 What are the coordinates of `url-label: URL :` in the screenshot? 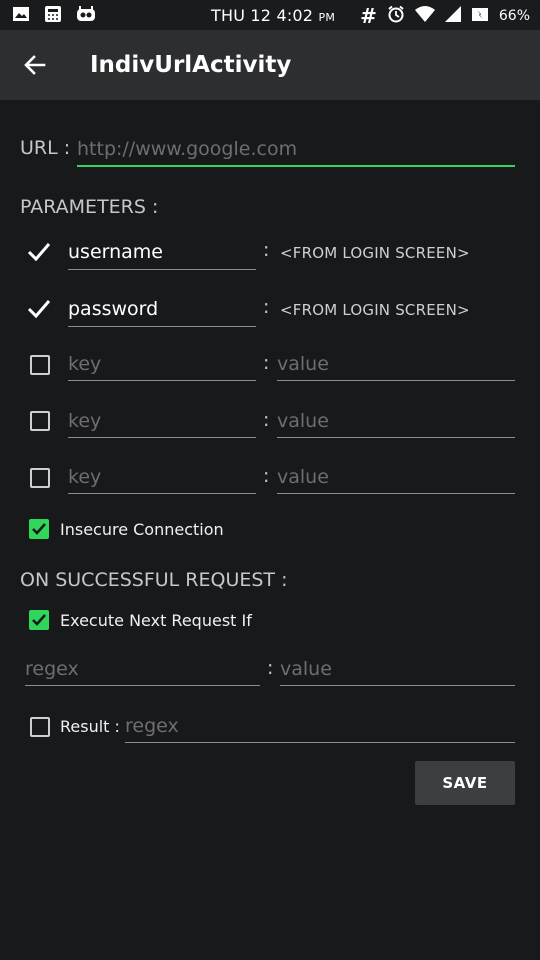 It's located at (45, 148).